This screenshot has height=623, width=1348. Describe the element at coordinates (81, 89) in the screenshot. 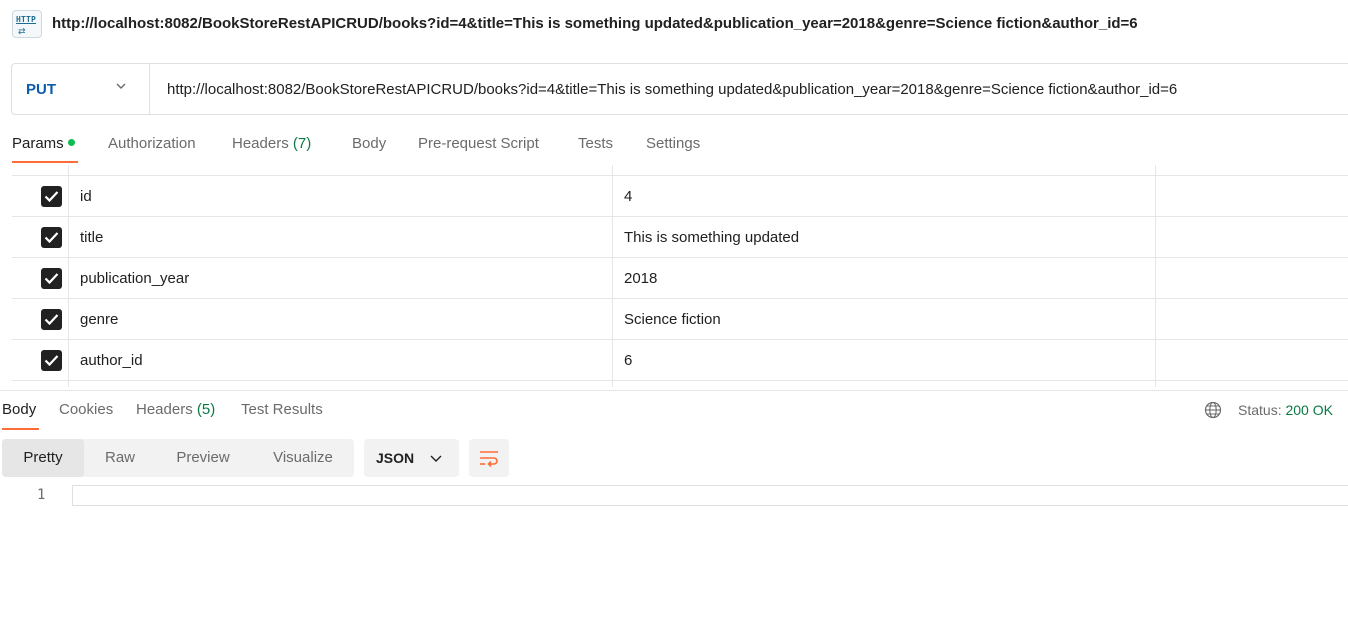

I see `method-select: PUT` at that location.